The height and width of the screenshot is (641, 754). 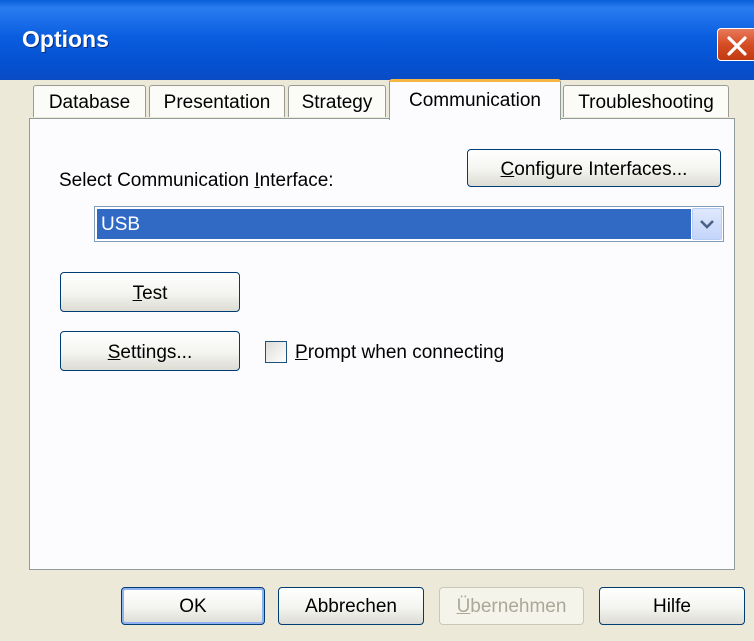 I want to click on close-icon, so click(x=737, y=46).